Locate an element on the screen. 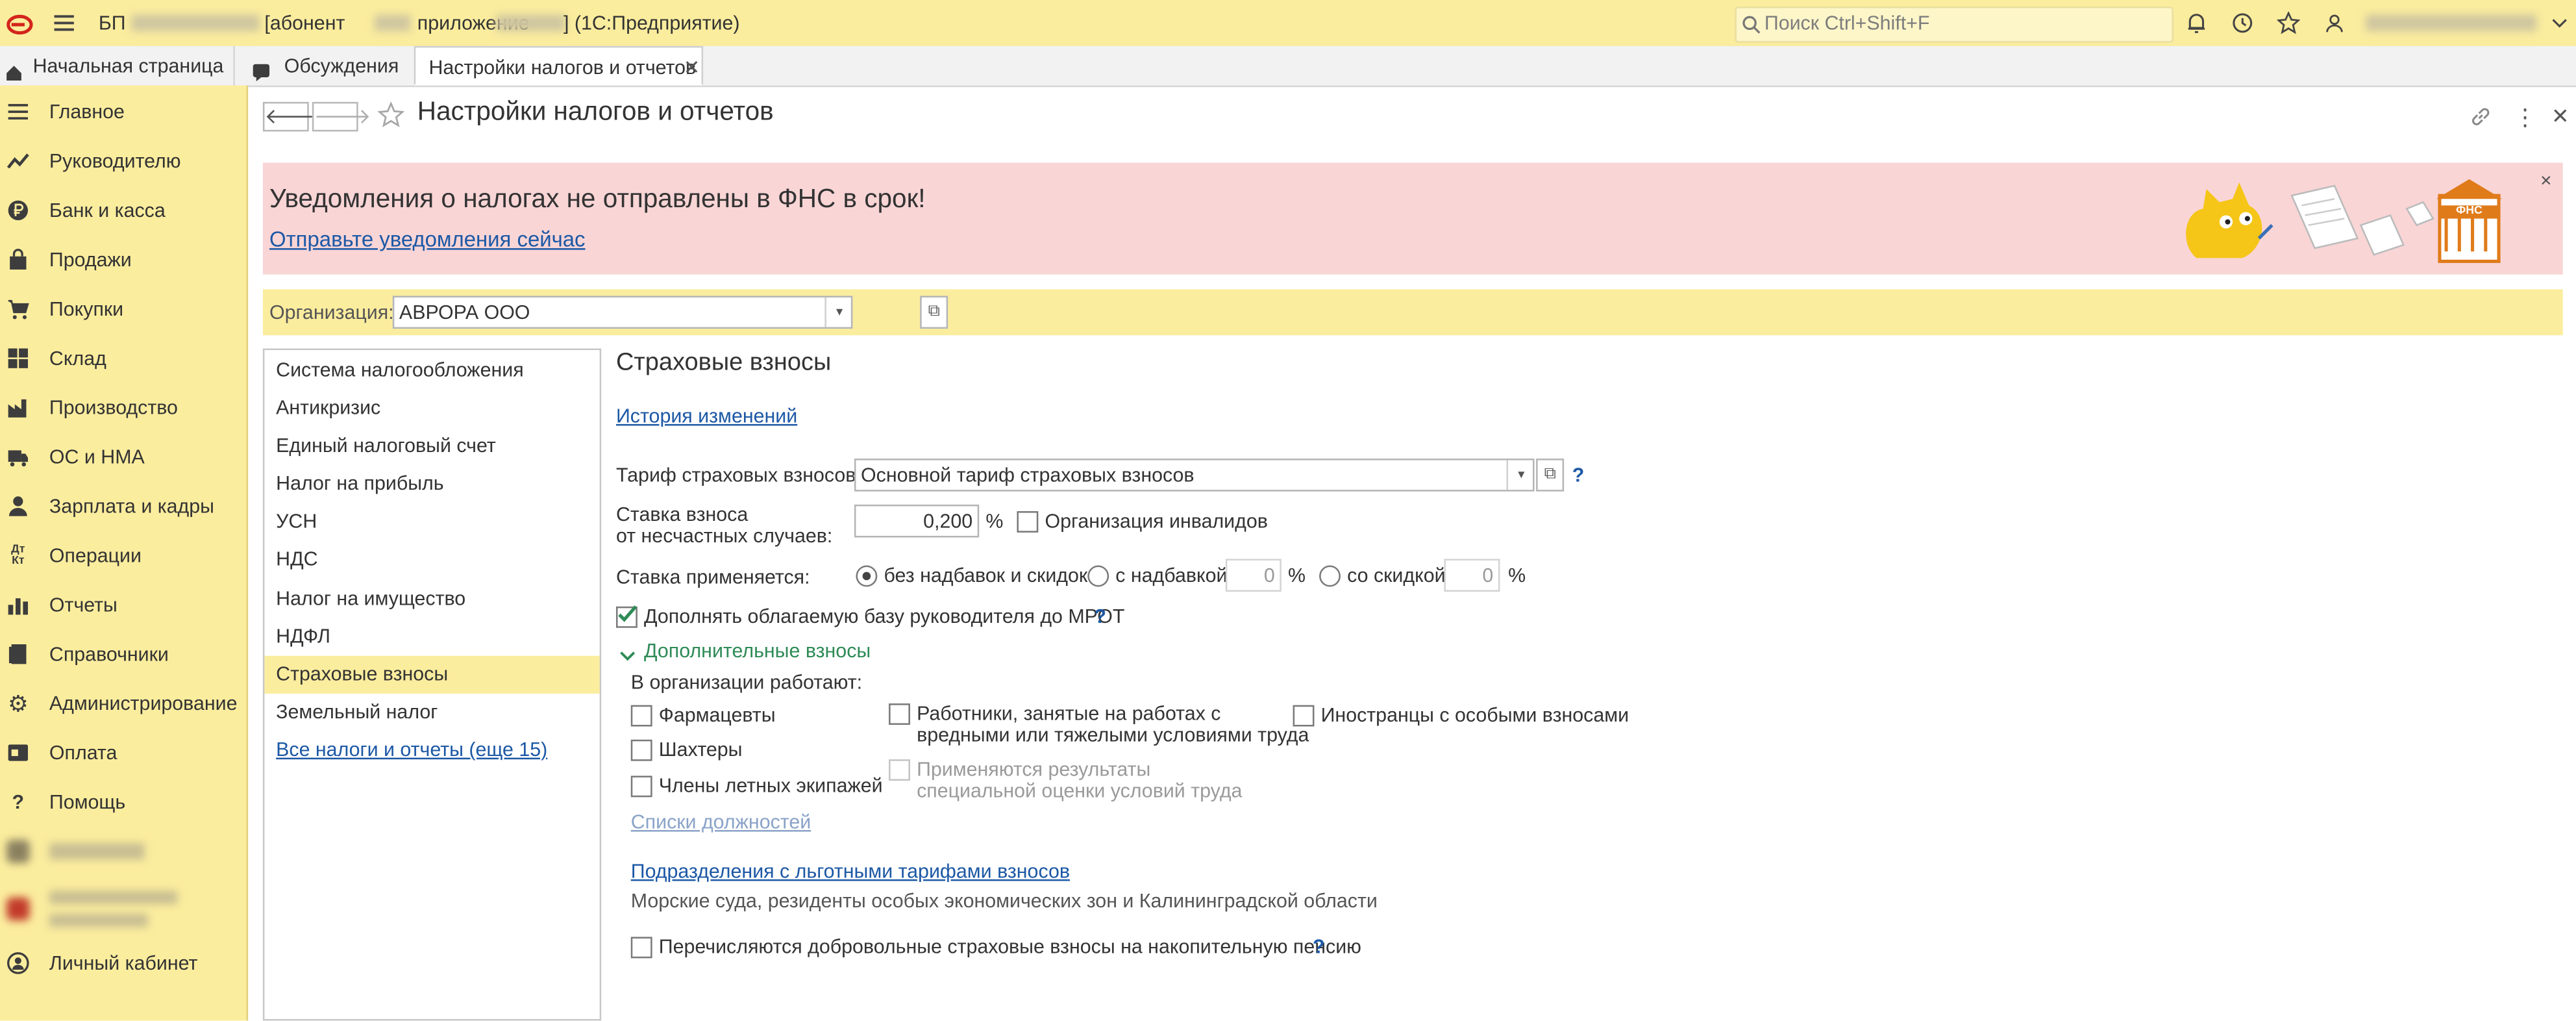 Image resolution: width=2576 pixels, height=1021 pixels. nav-all-taxes-link: Все налоги и отчеты (еще 15) is located at coordinates (431, 750).